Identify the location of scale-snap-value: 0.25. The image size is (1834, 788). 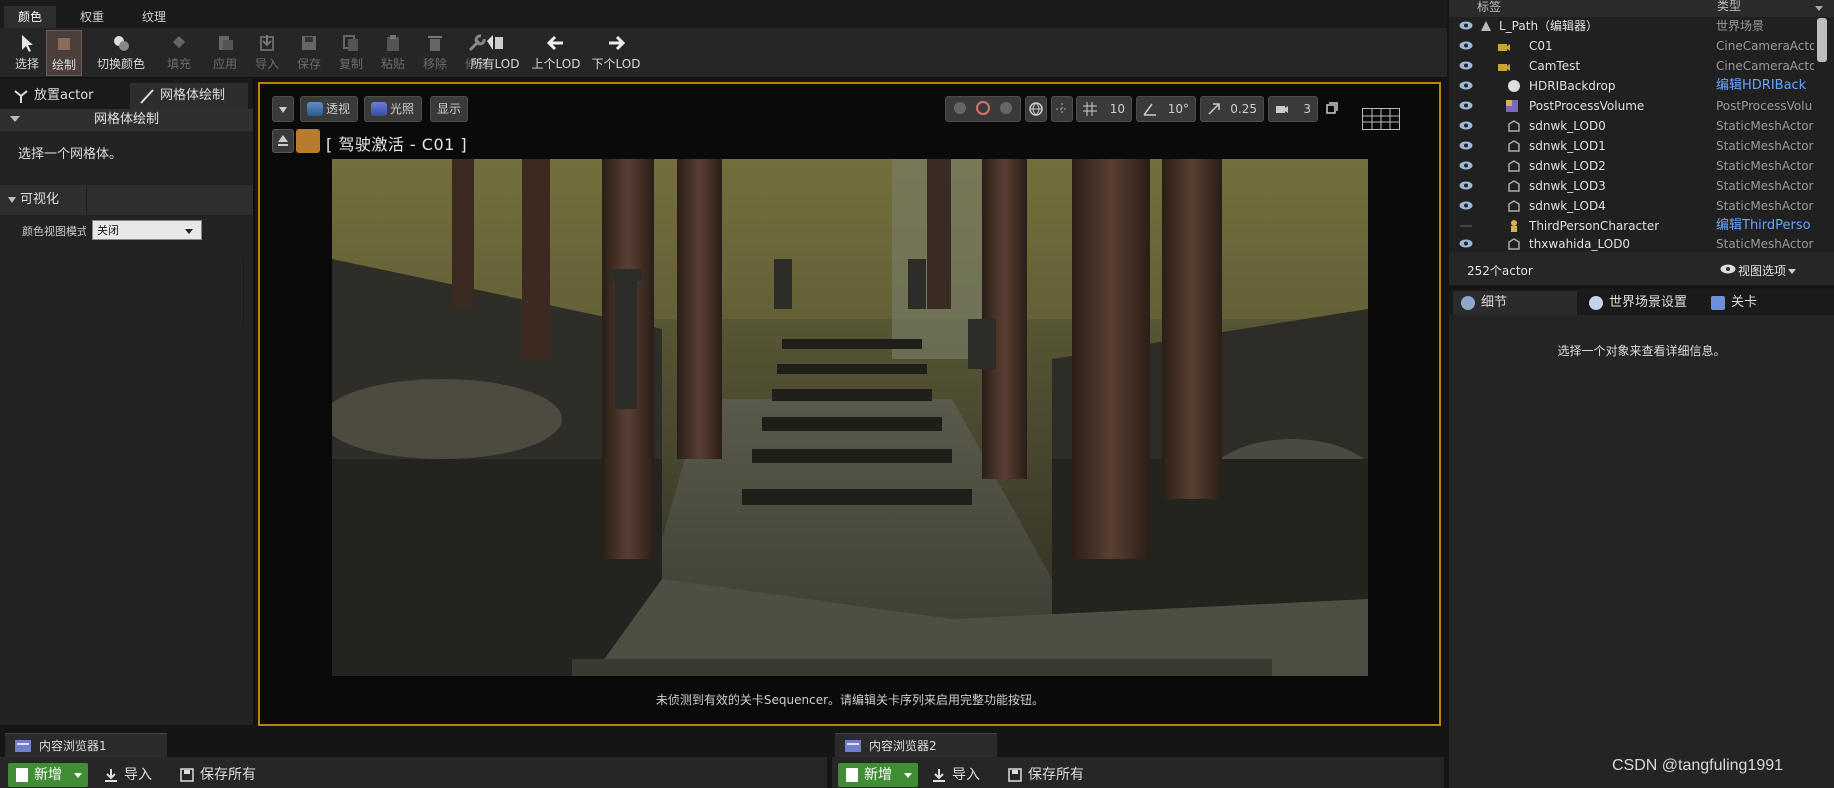
(1243, 109).